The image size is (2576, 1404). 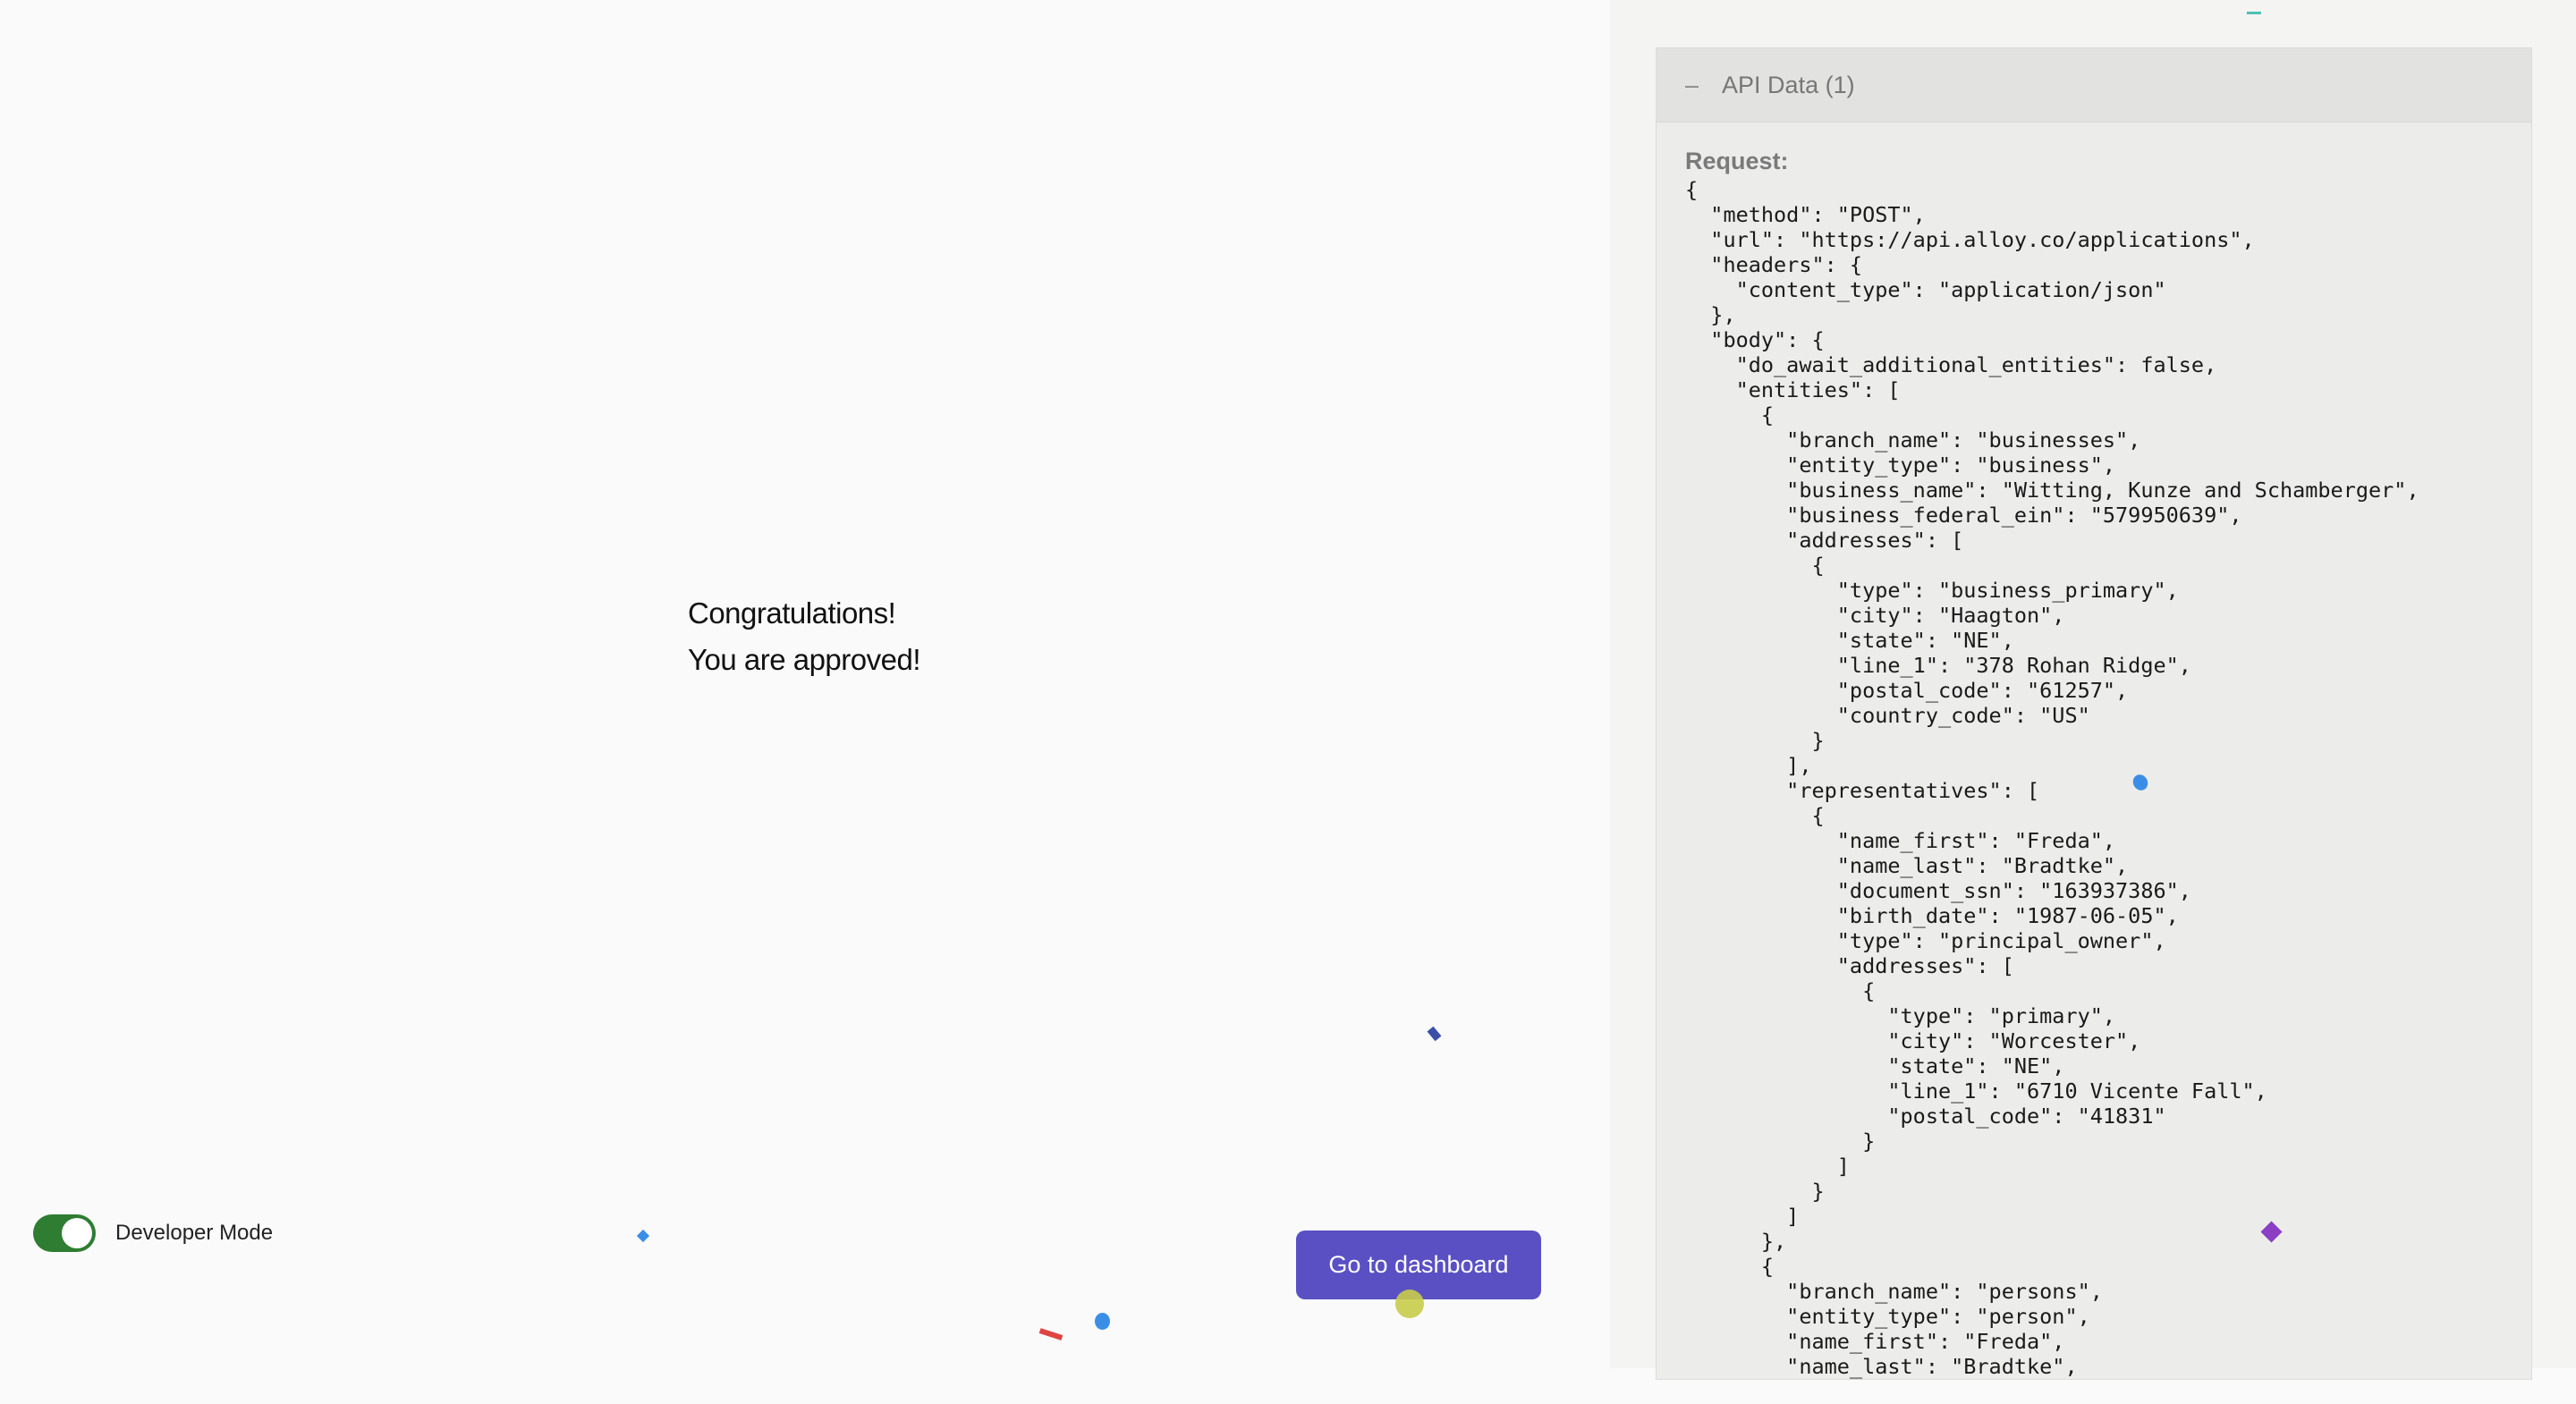 I want to click on developer-mode-label: Developer Mode, so click(x=194, y=1233).